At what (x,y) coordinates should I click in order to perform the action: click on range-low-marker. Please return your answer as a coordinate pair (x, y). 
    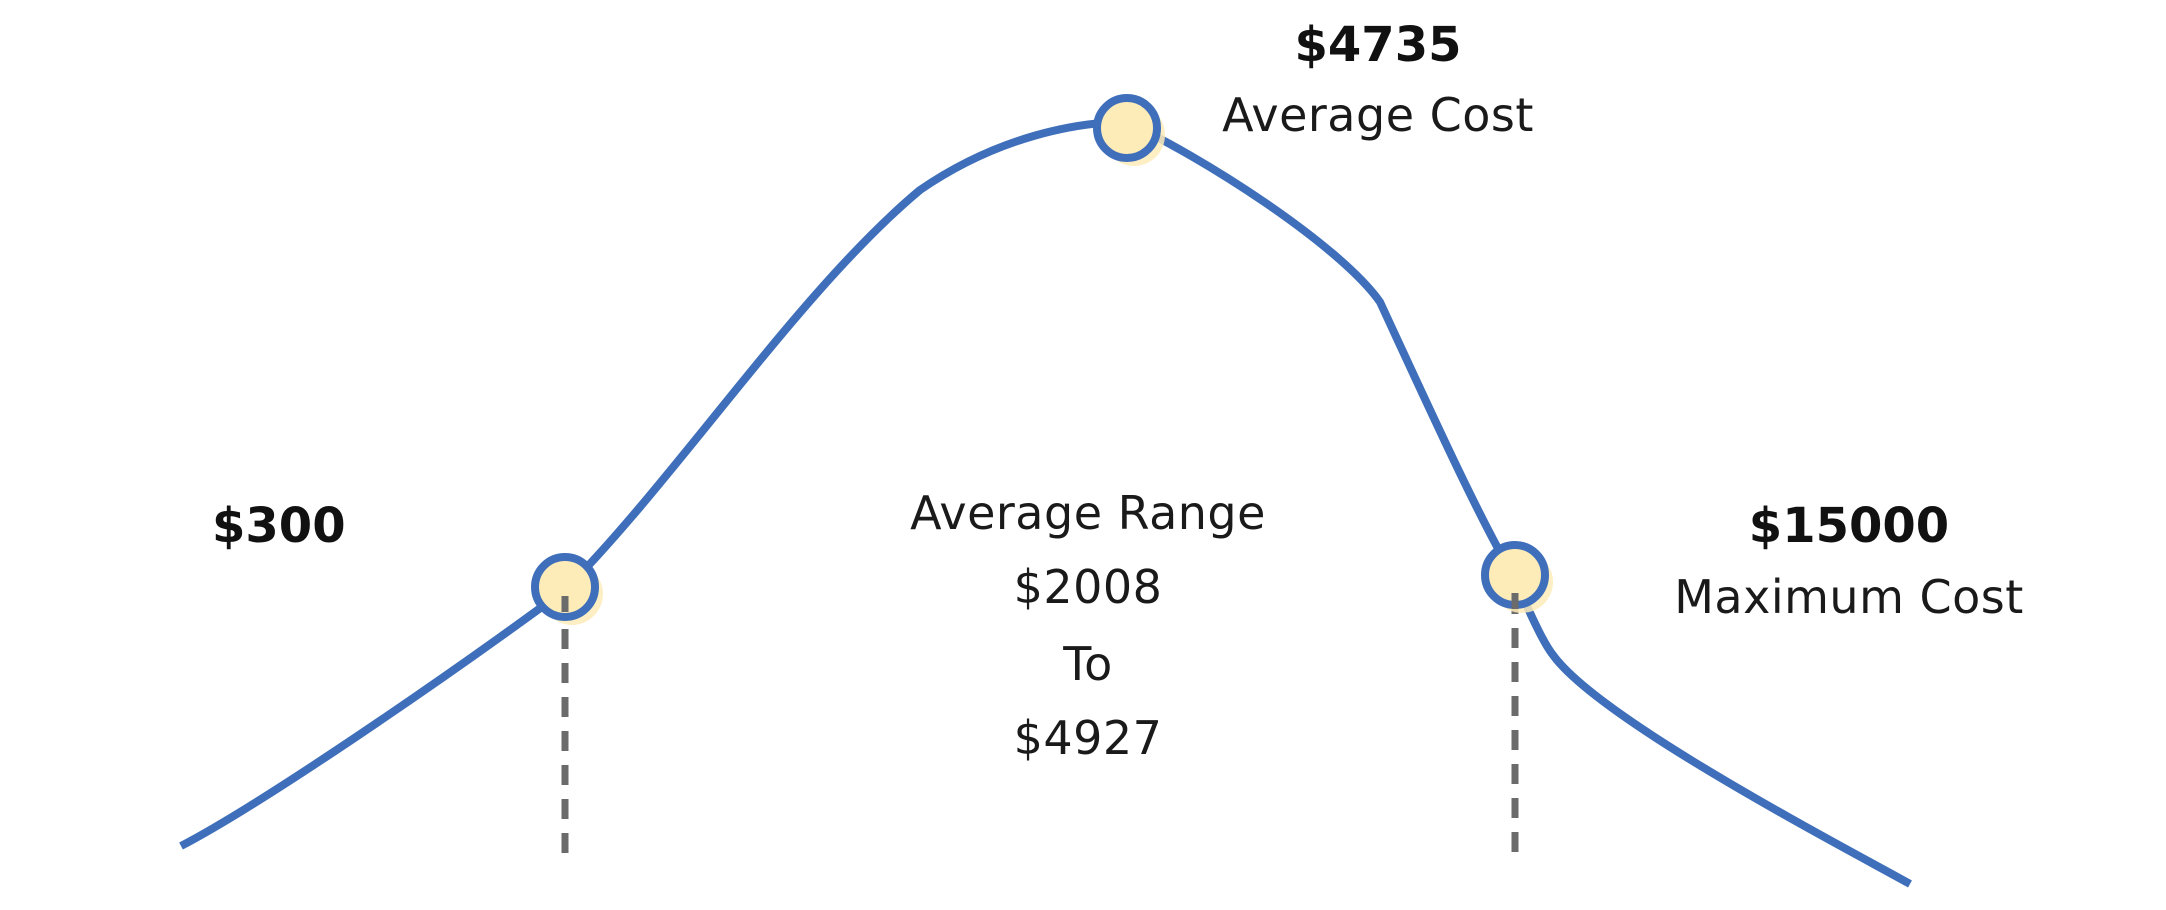
    Looking at the image, I should click on (567, 589).